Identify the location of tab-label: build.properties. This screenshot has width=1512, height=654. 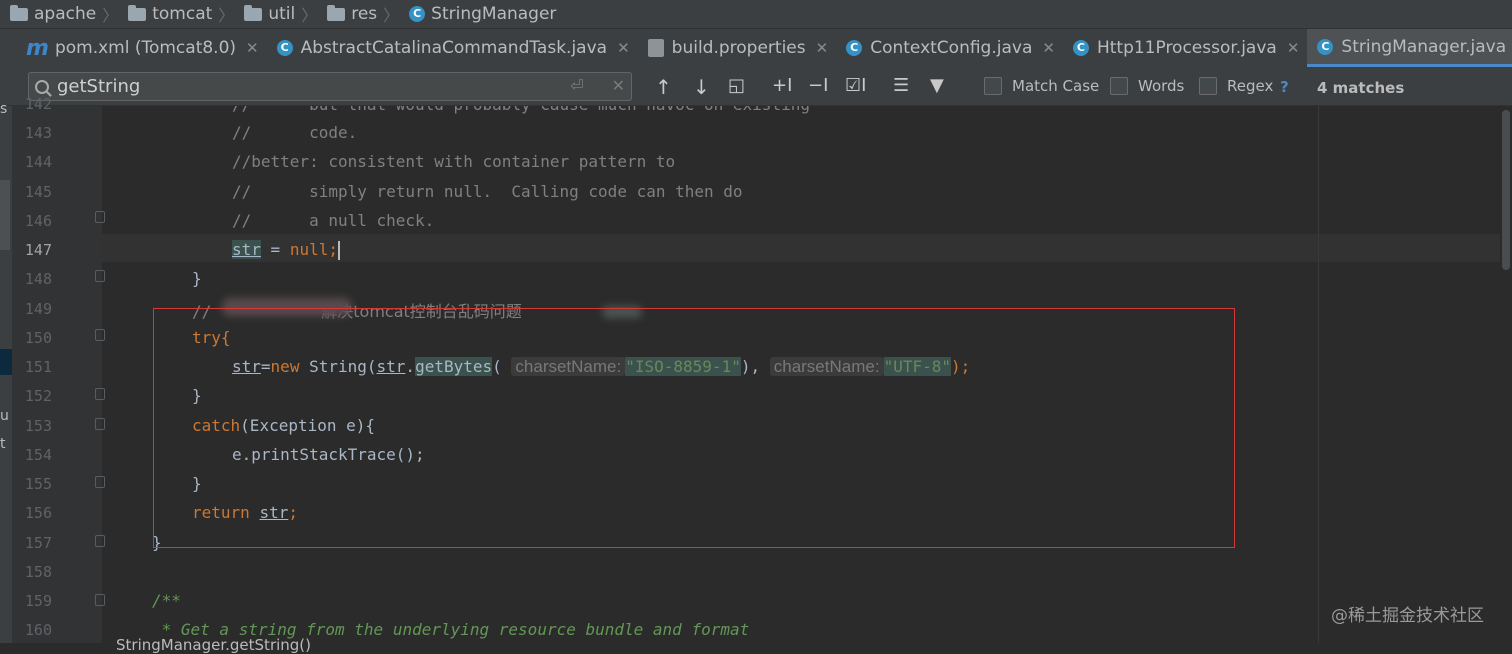
(738, 48).